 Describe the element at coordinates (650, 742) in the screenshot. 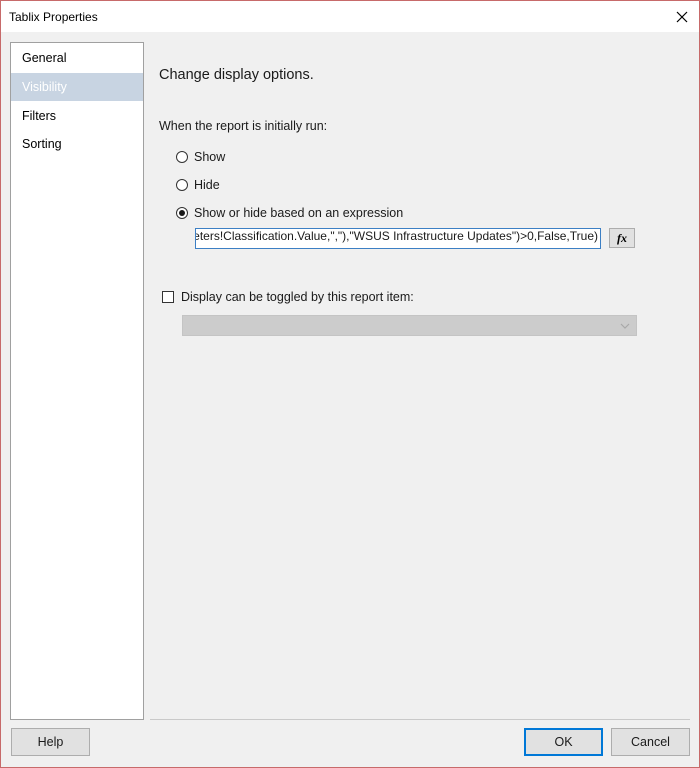

I see `cancel-button: Cancel` at that location.